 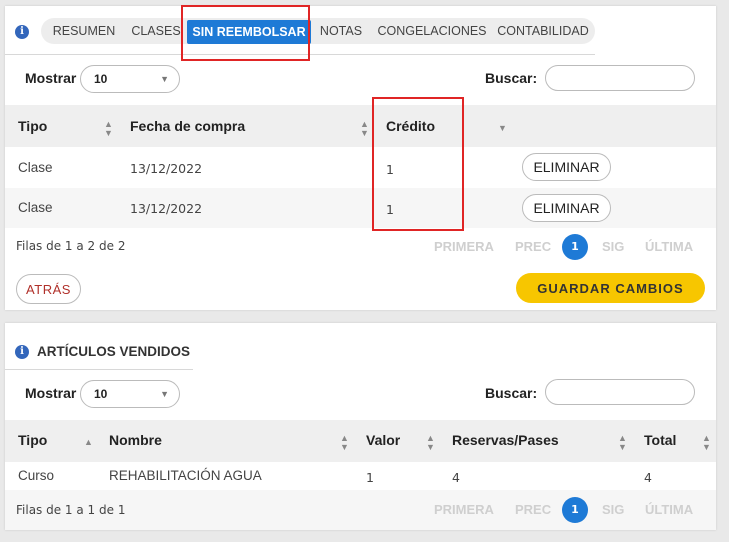 I want to click on cell-total: 4, so click(x=648, y=477).